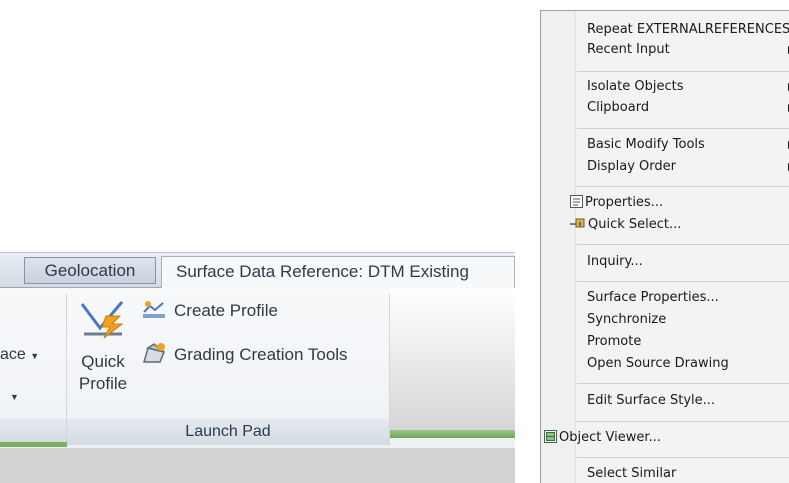  Describe the element at coordinates (154, 353) in the screenshot. I see `grading-creation-tools-icon` at that location.